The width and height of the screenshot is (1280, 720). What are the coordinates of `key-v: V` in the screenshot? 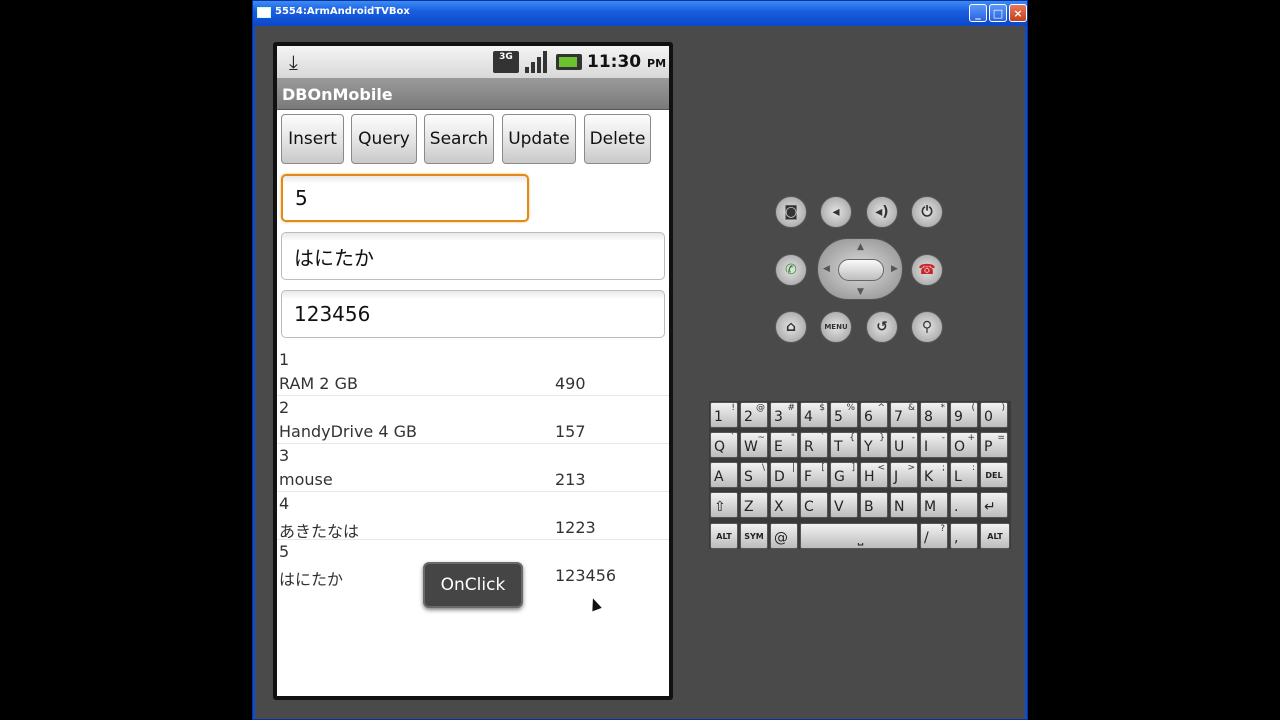 It's located at (844, 505).